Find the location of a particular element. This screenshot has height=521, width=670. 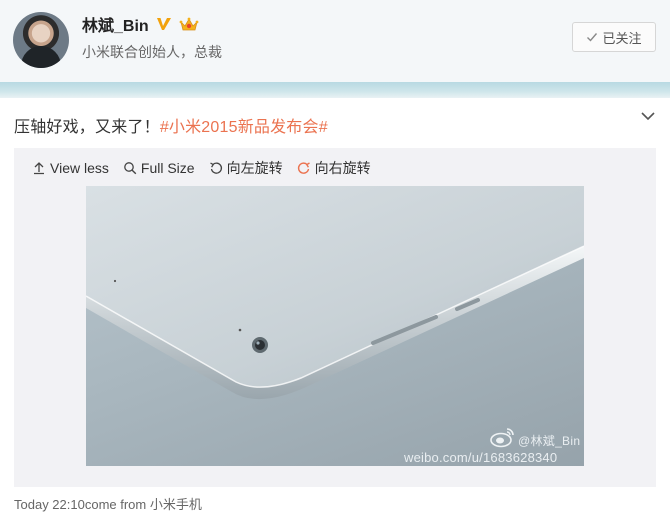

following-label: 已关注 is located at coordinates (622, 38).